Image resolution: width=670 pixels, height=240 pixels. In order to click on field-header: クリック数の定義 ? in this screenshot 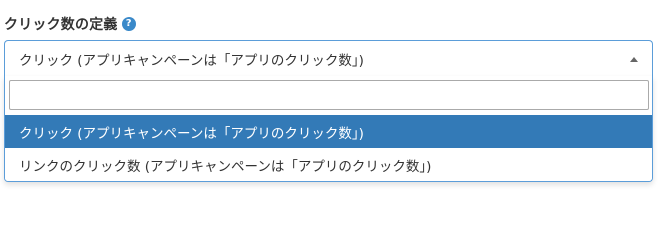, I will do `click(70, 24)`.